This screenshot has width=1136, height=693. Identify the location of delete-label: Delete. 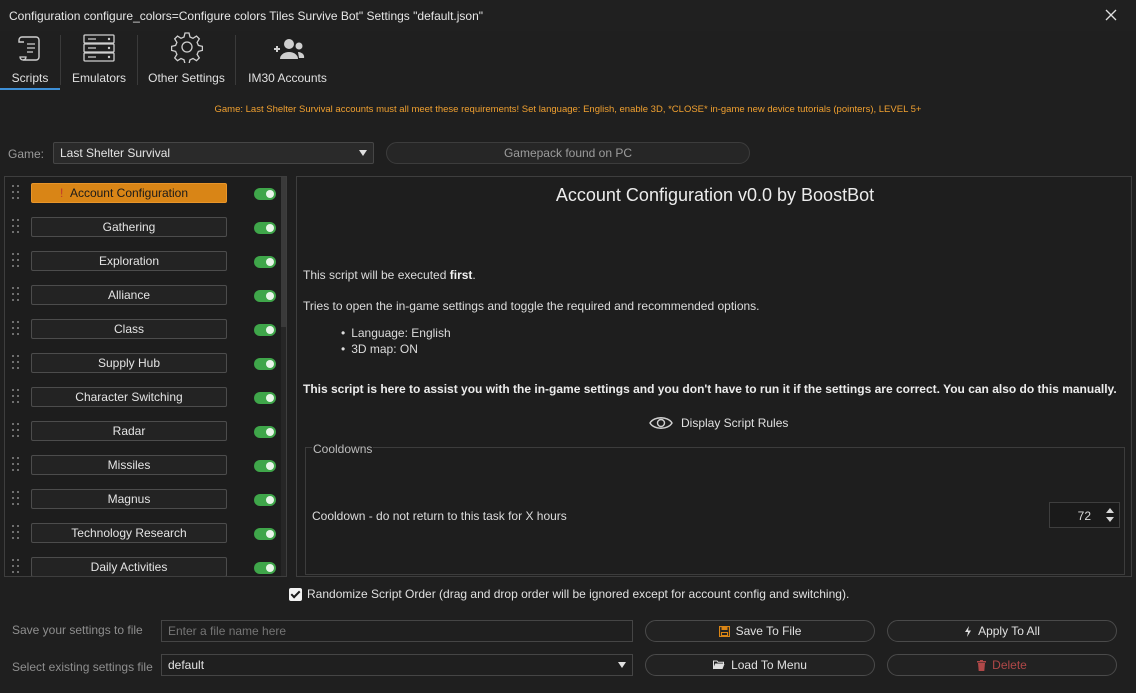
(1009, 665).